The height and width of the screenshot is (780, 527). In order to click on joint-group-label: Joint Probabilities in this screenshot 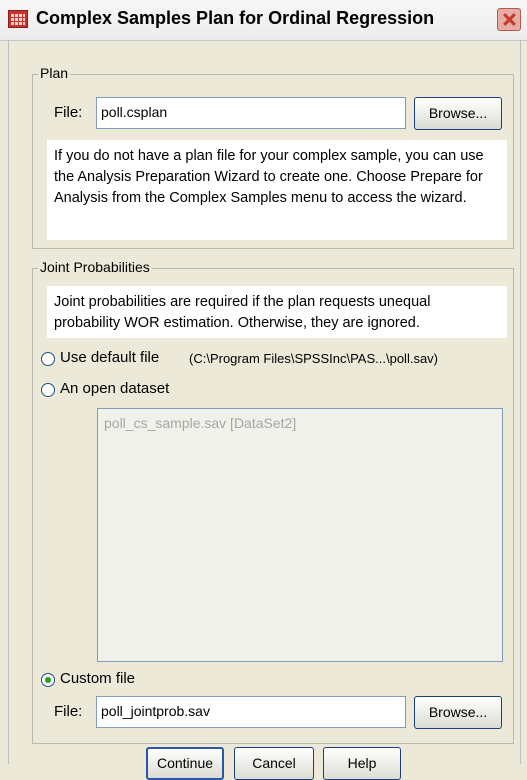, I will do `click(95, 267)`.